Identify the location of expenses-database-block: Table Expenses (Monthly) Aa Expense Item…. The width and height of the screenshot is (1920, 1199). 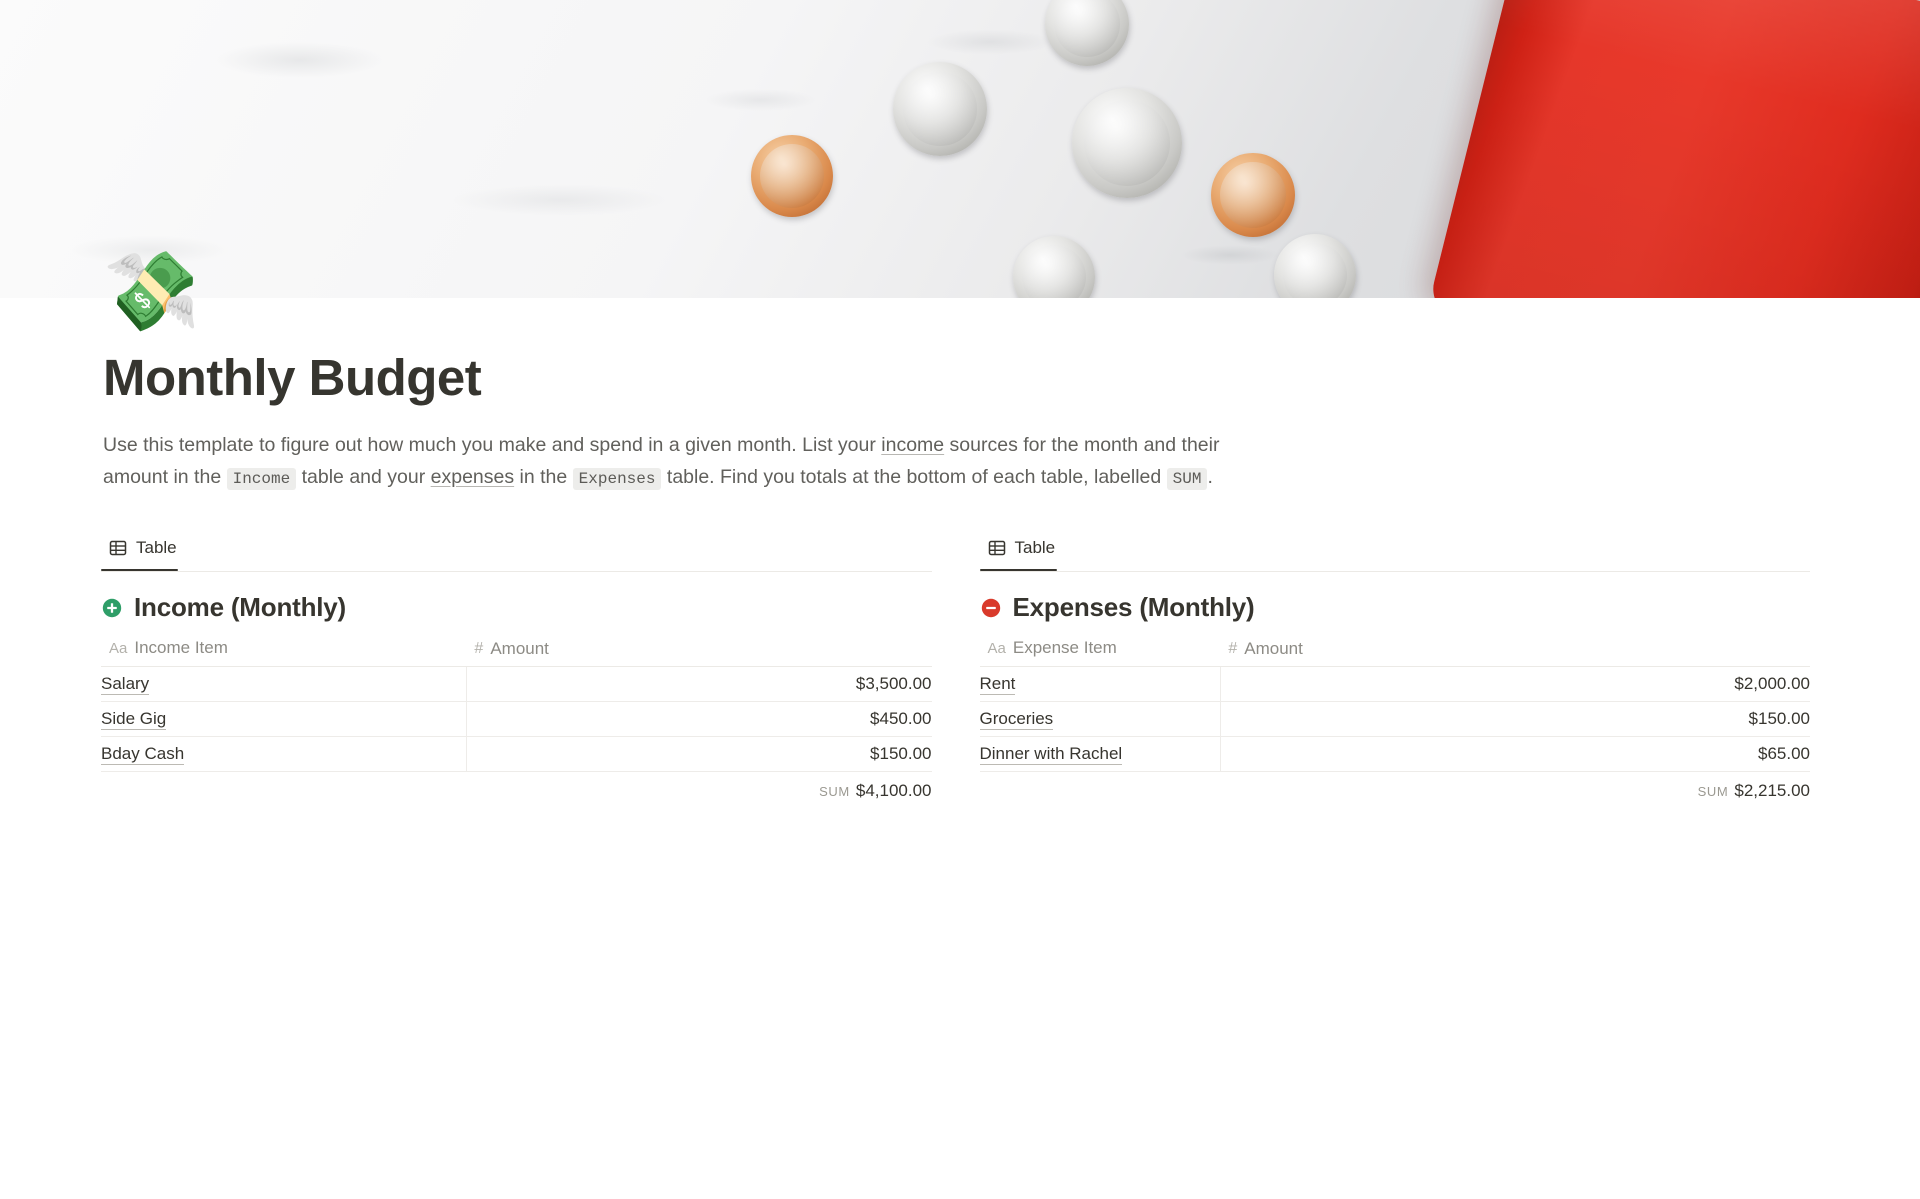
(1395, 670).